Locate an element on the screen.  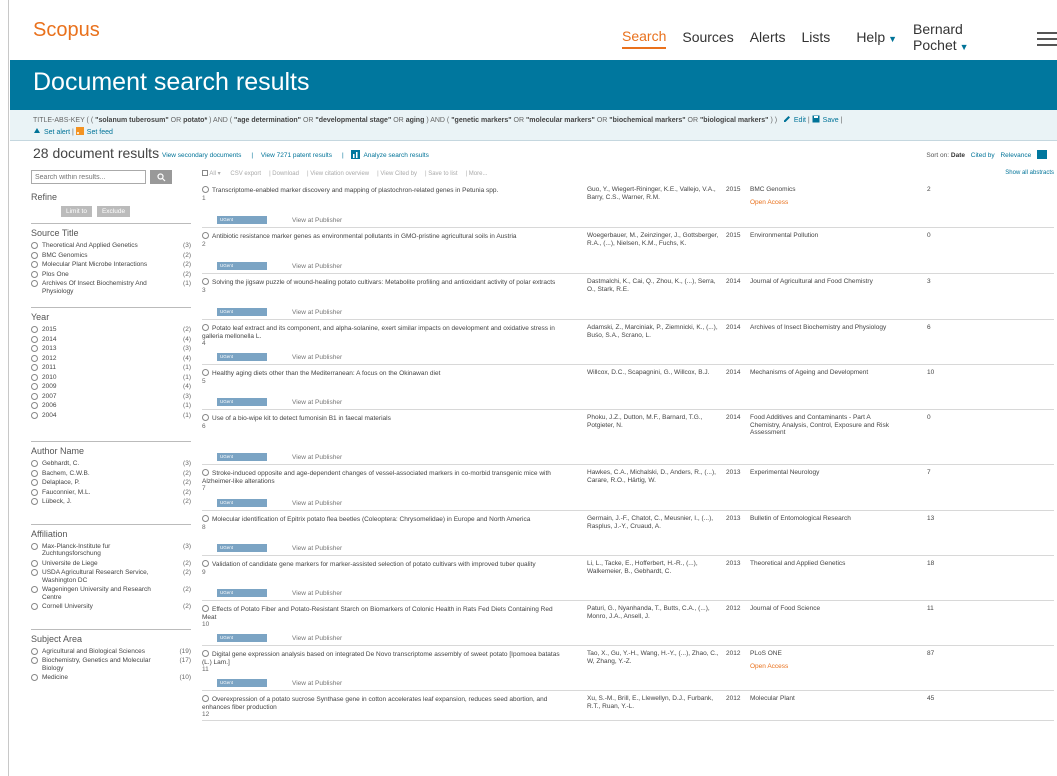
facet-row: Gebhardt, C. (3) is located at coordinates (111, 464).